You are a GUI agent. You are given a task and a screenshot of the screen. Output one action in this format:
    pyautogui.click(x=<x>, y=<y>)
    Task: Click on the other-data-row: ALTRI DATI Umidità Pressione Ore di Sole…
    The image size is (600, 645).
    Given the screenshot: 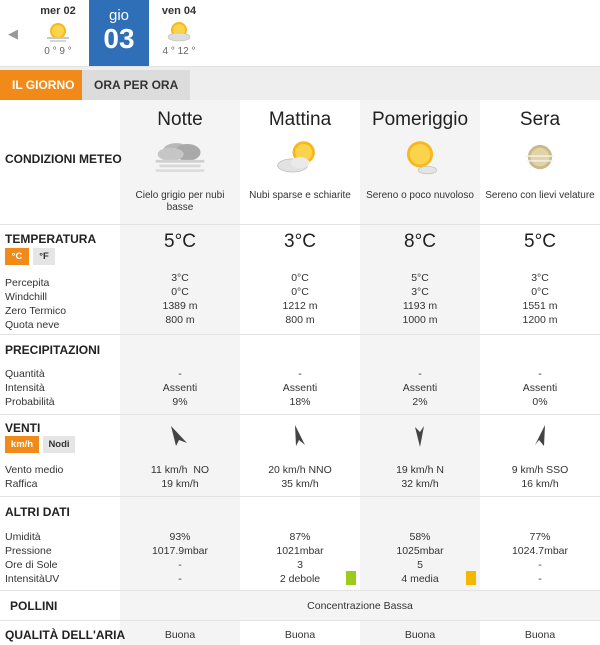 What is the action you would take?
    pyautogui.click(x=300, y=543)
    